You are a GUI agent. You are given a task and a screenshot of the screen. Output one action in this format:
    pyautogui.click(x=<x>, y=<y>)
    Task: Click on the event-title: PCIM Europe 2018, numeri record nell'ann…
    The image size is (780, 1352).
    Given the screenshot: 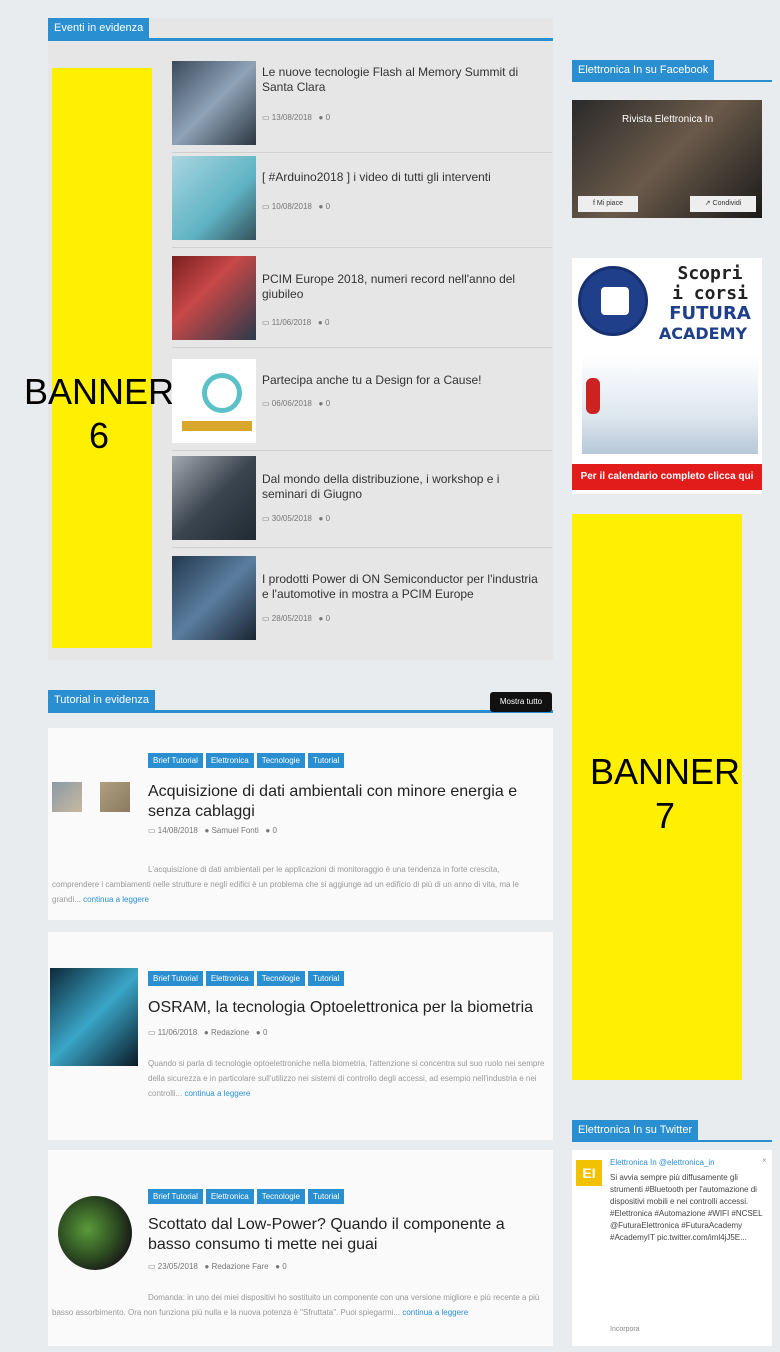 What is the action you would take?
    pyautogui.click(x=402, y=287)
    